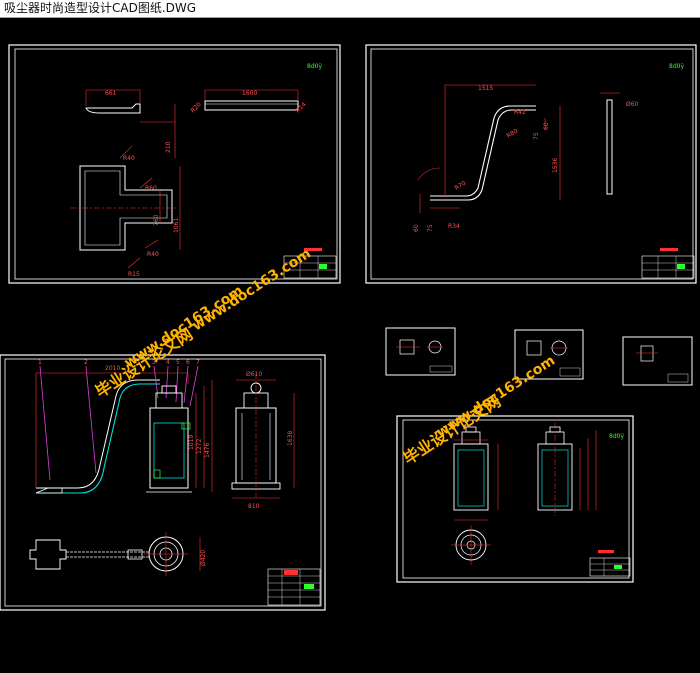 The height and width of the screenshot is (673, 700). I want to click on dim-text: R14, so click(300, 107).